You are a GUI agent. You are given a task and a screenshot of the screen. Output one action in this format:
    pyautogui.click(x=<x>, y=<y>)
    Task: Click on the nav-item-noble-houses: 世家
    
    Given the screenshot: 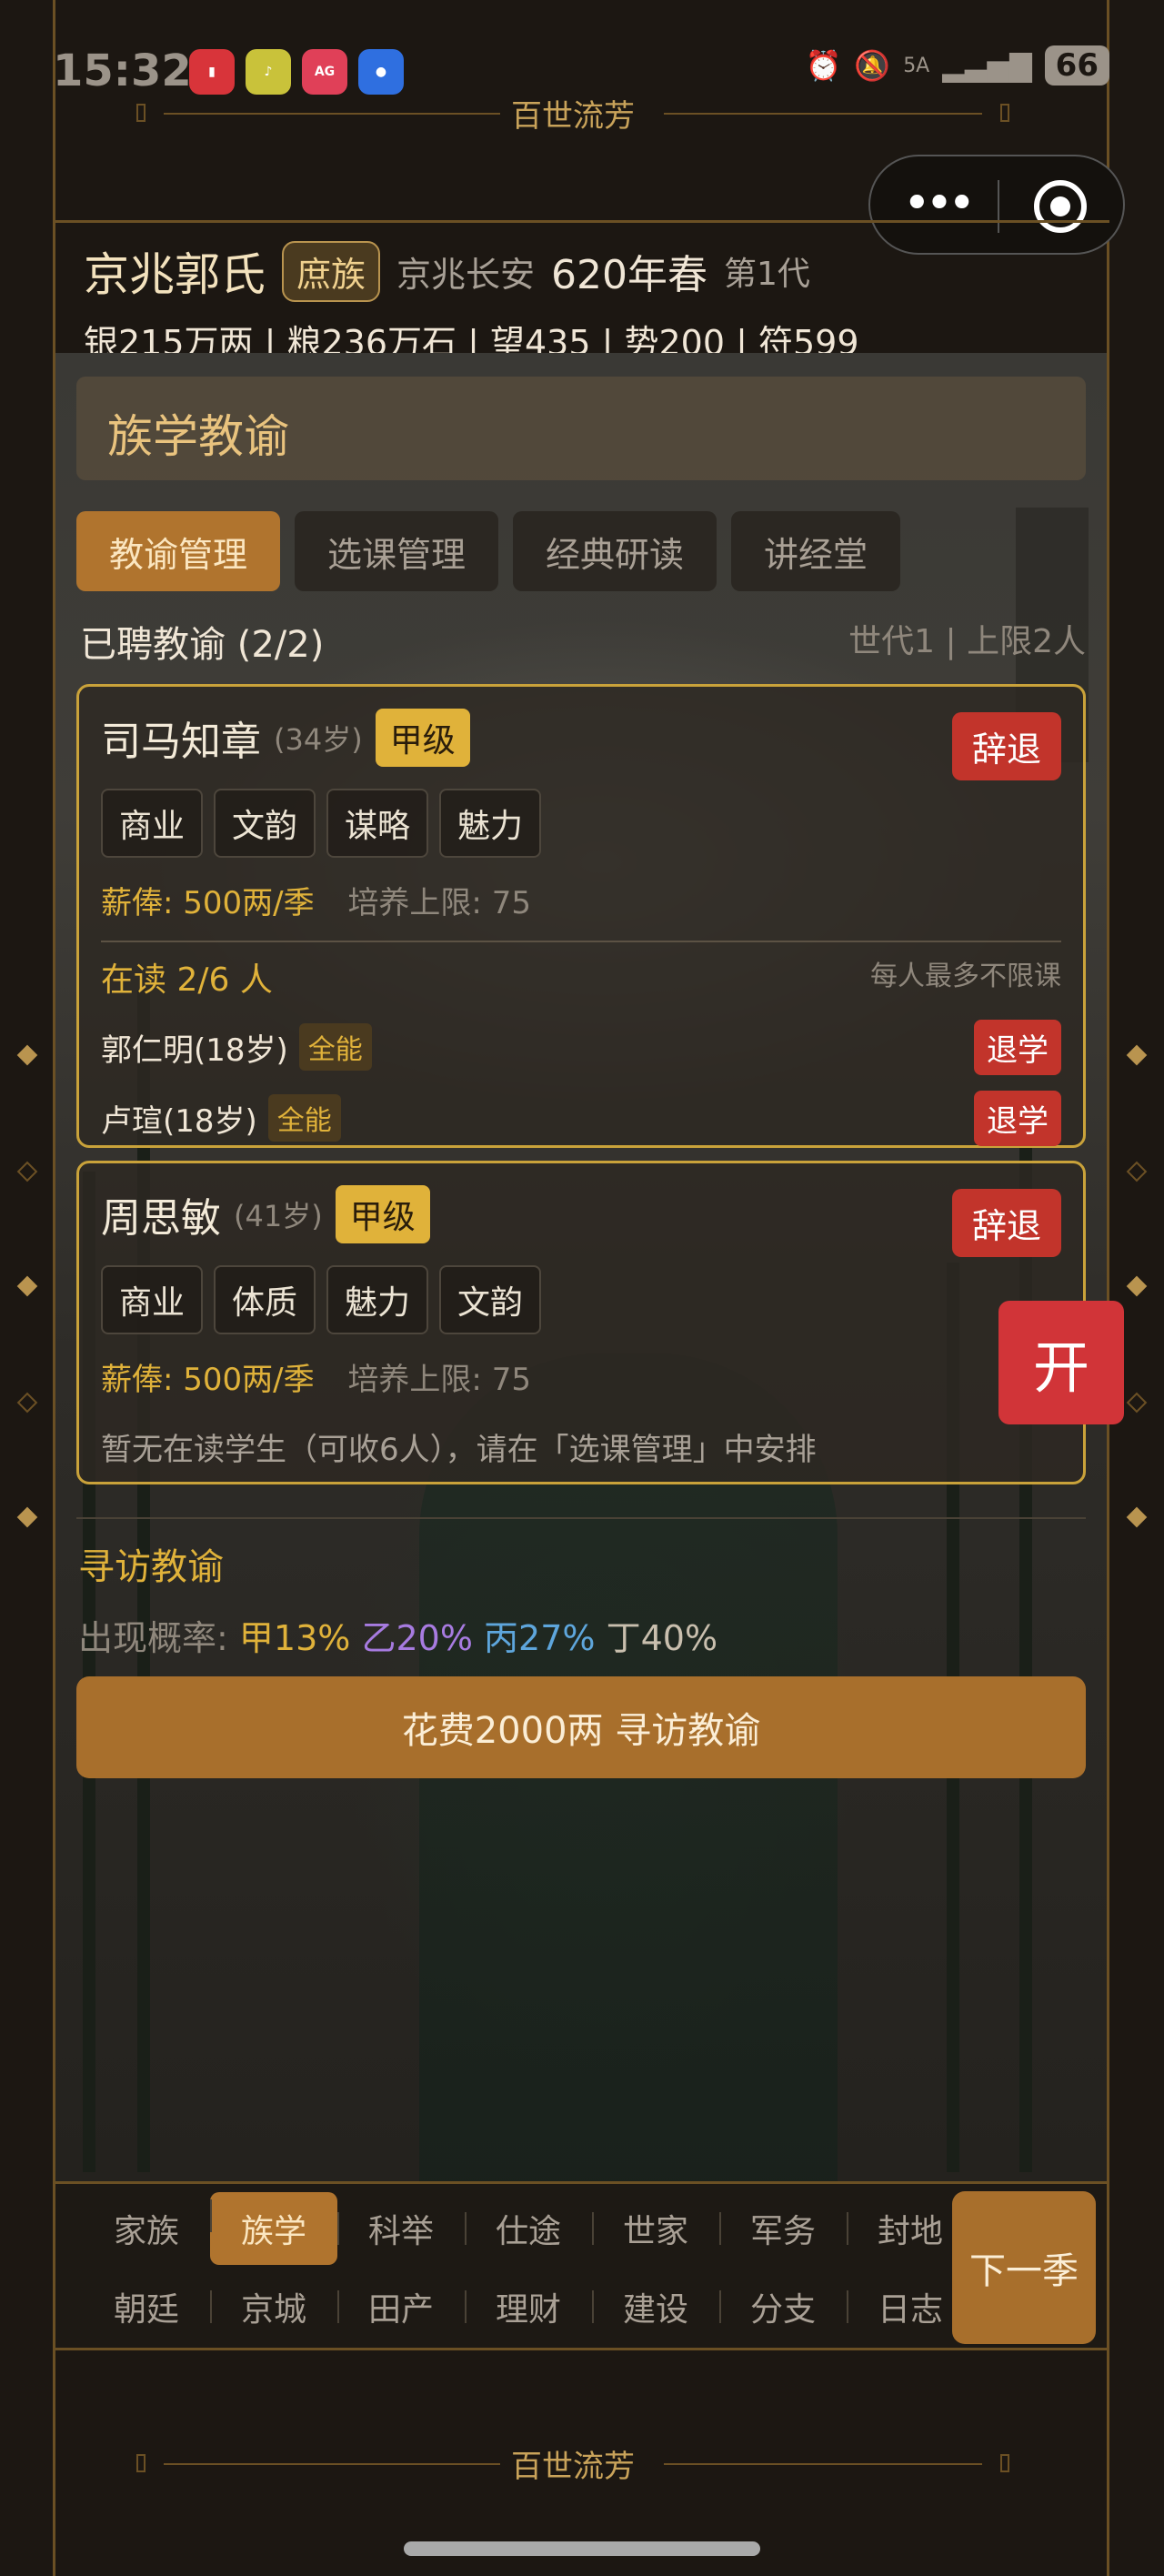 What is the action you would take?
    pyautogui.click(x=656, y=2228)
    